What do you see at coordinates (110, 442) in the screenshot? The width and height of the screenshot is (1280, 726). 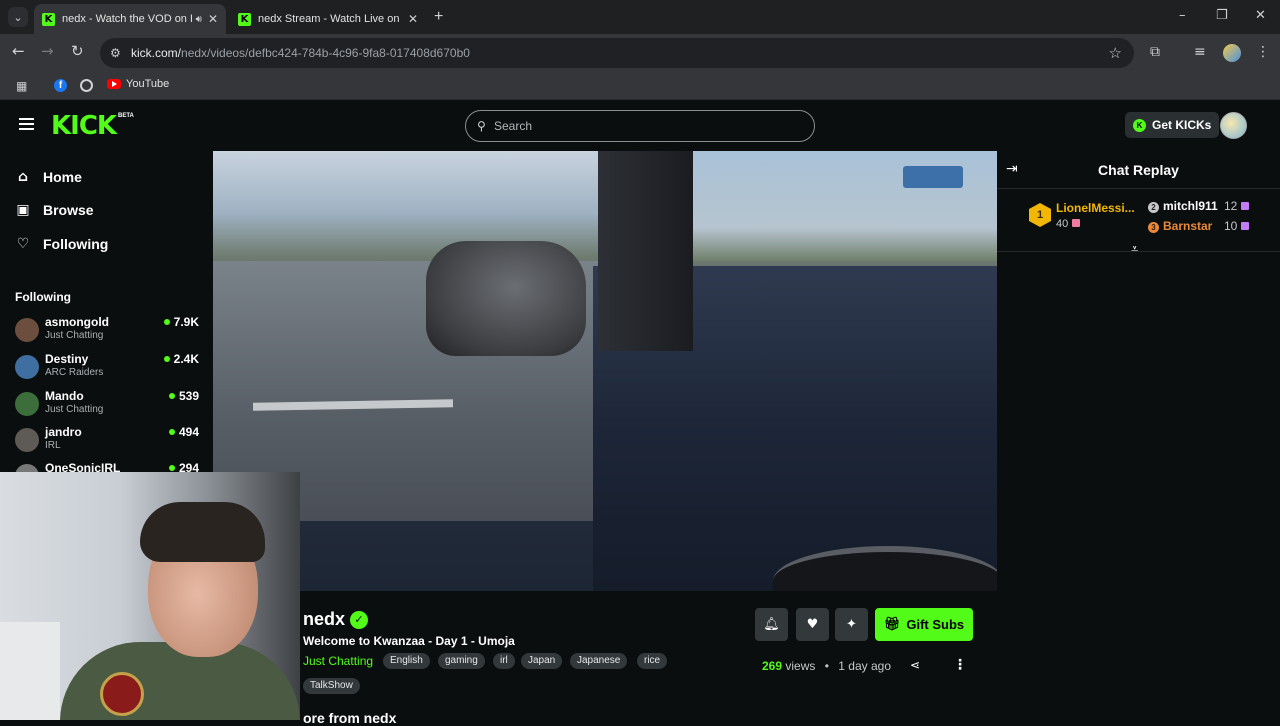 I see `followed-channel: jandro IRL 494` at bounding box center [110, 442].